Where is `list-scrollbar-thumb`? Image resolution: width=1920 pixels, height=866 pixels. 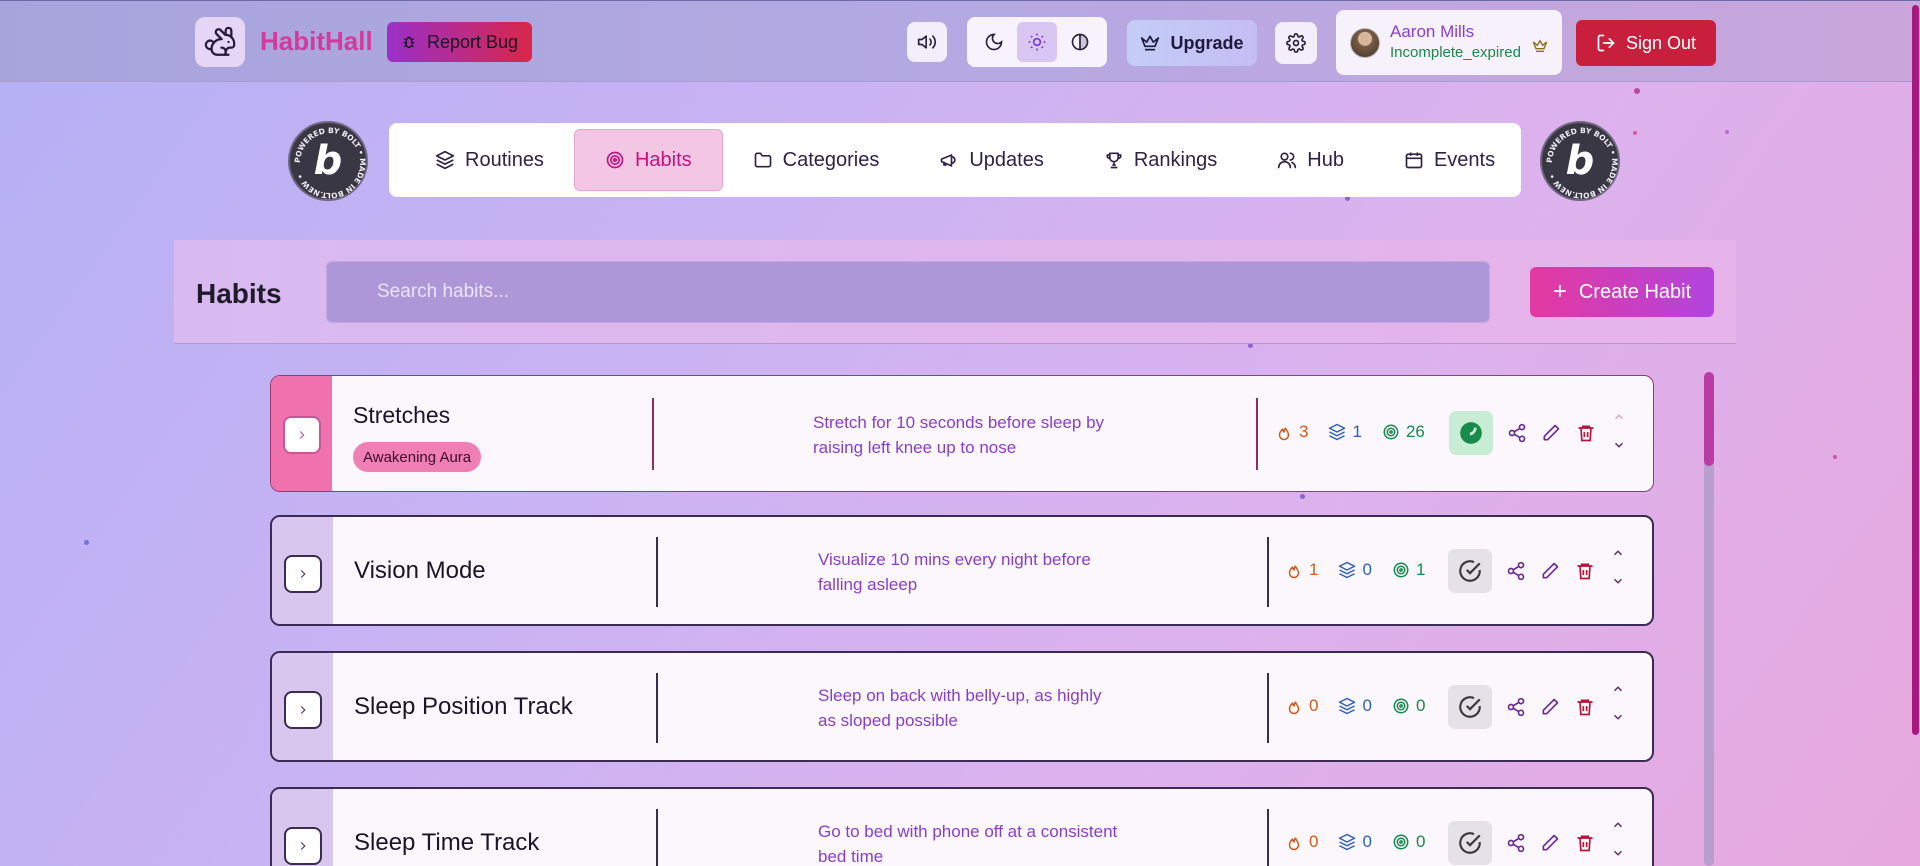
list-scrollbar-thumb is located at coordinates (1709, 419).